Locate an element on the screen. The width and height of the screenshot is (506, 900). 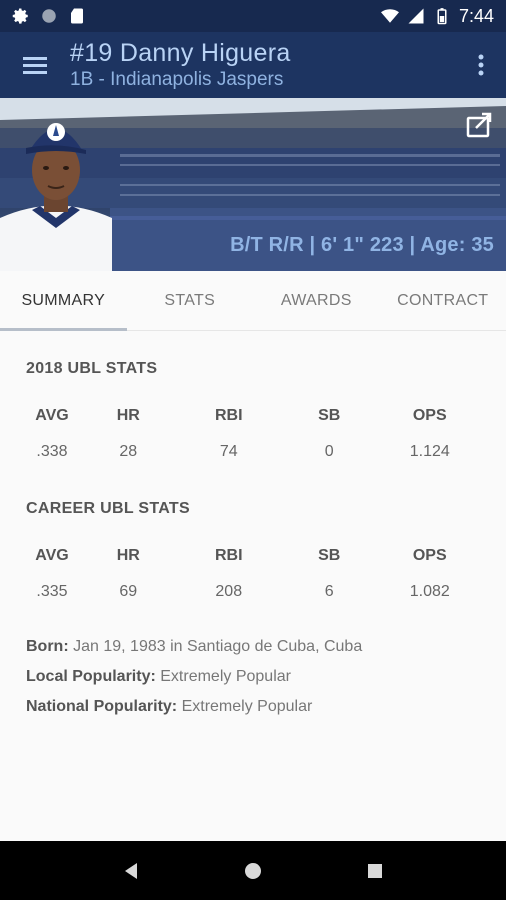
system-navigation-bar is located at coordinates (253, 870).